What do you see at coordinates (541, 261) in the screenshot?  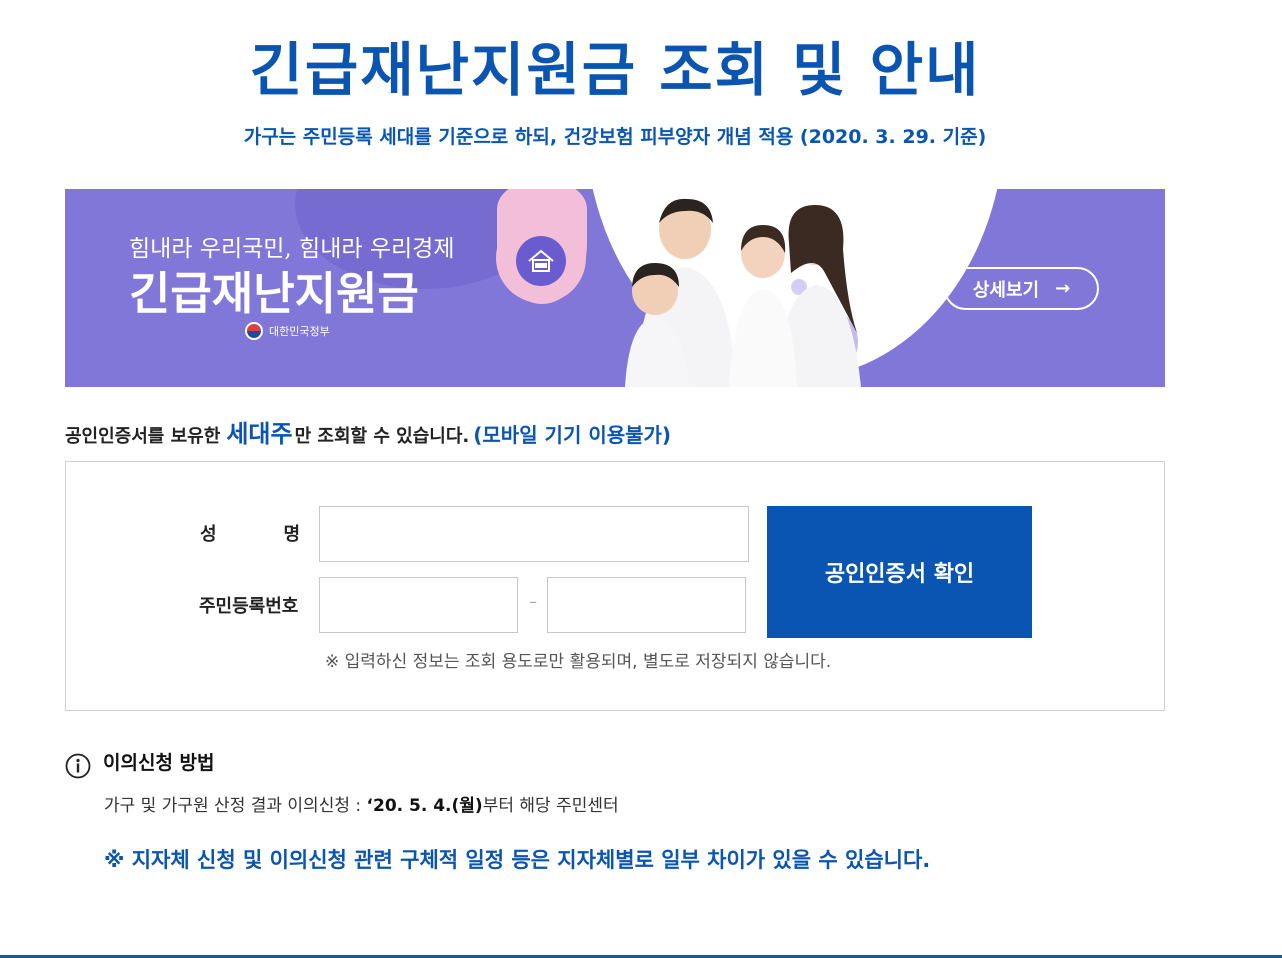 I see `house-icon` at bounding box center [541, 261].